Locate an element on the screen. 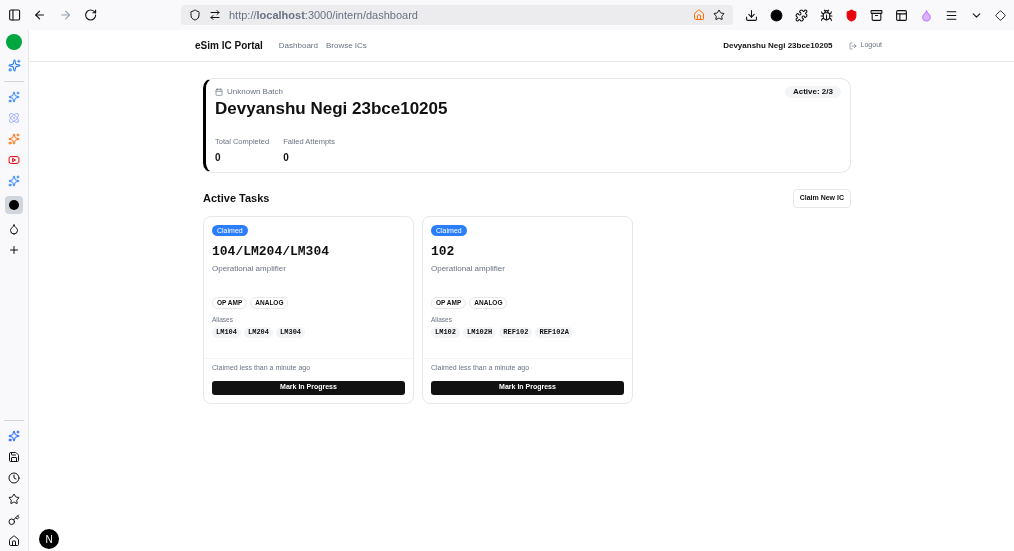  user-name: Devyanshu Negi 23bce10205 is located at coordinates (778, 45).